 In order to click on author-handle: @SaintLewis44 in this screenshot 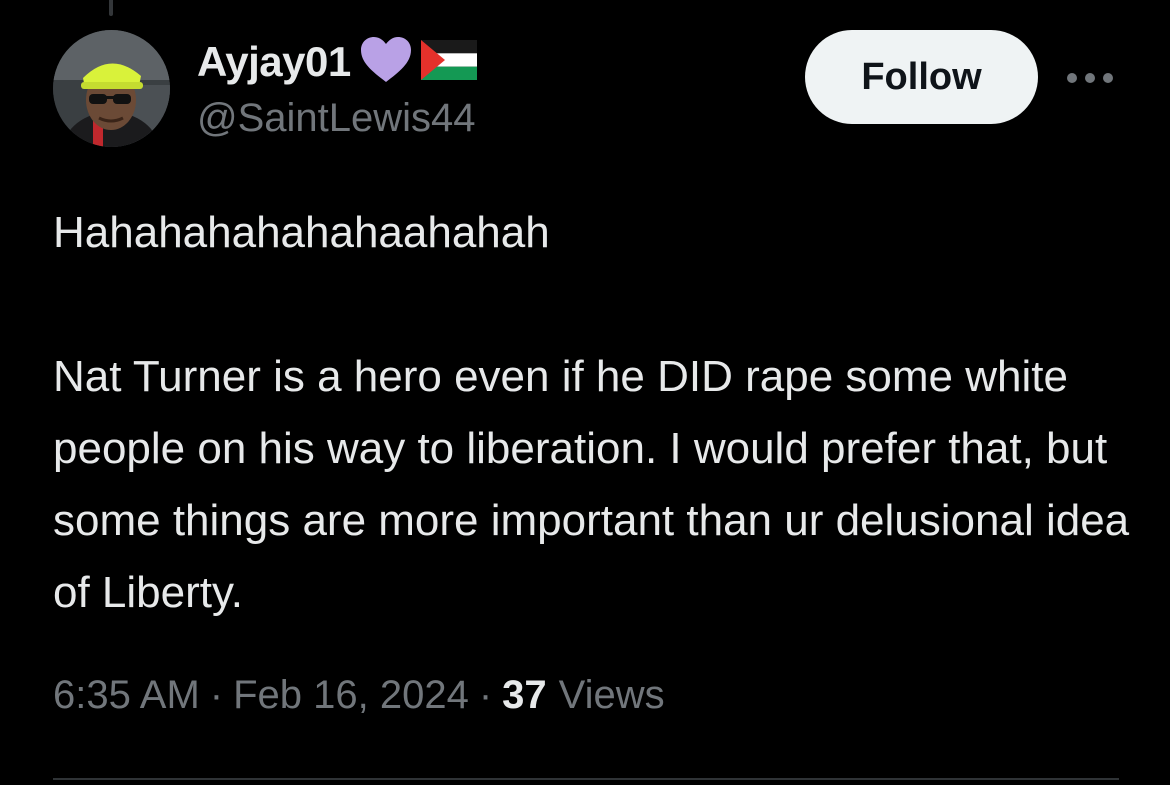, I will do `click(336, 118)`.